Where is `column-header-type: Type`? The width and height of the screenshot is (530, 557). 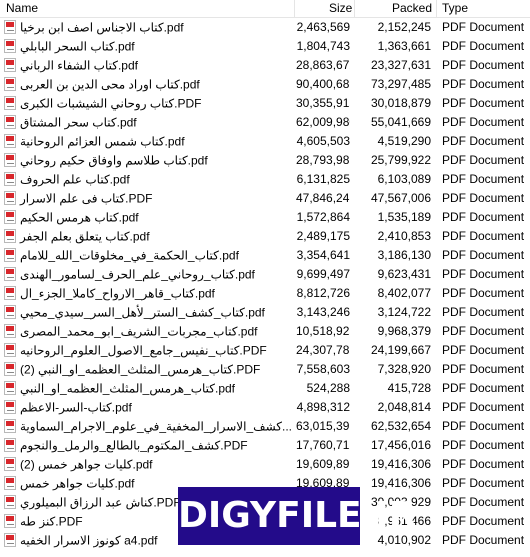 column-header-type: Type is located at coordinates (455, 8).